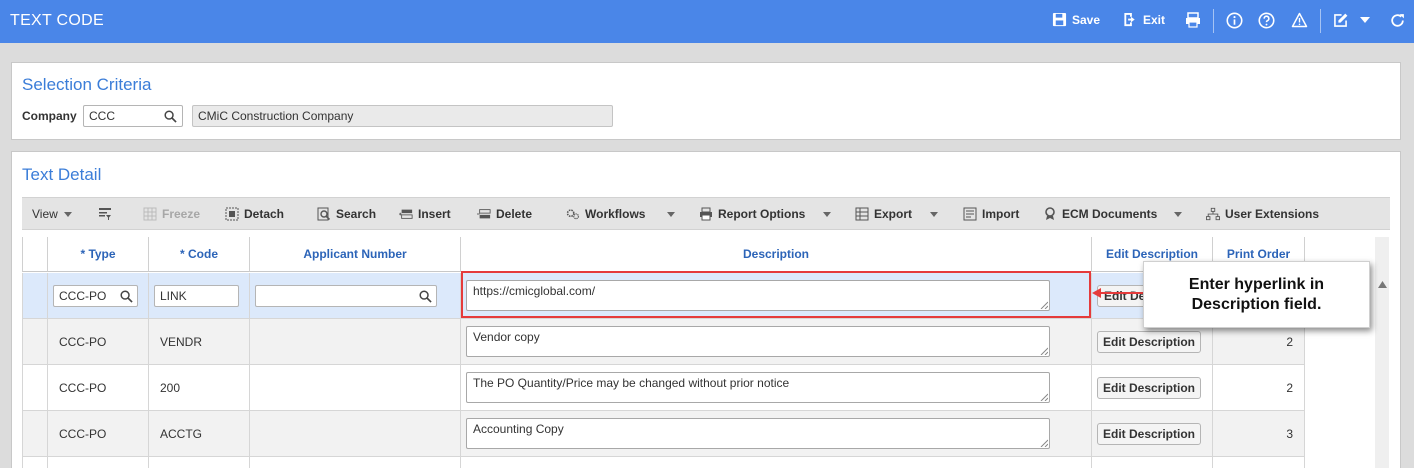 The height and width of the screenshot is (468, 1414). What do you see at coordinates (181, 434) in the screenshot?
I see `code-value: ACCTG` at bounding box center [181, 434].